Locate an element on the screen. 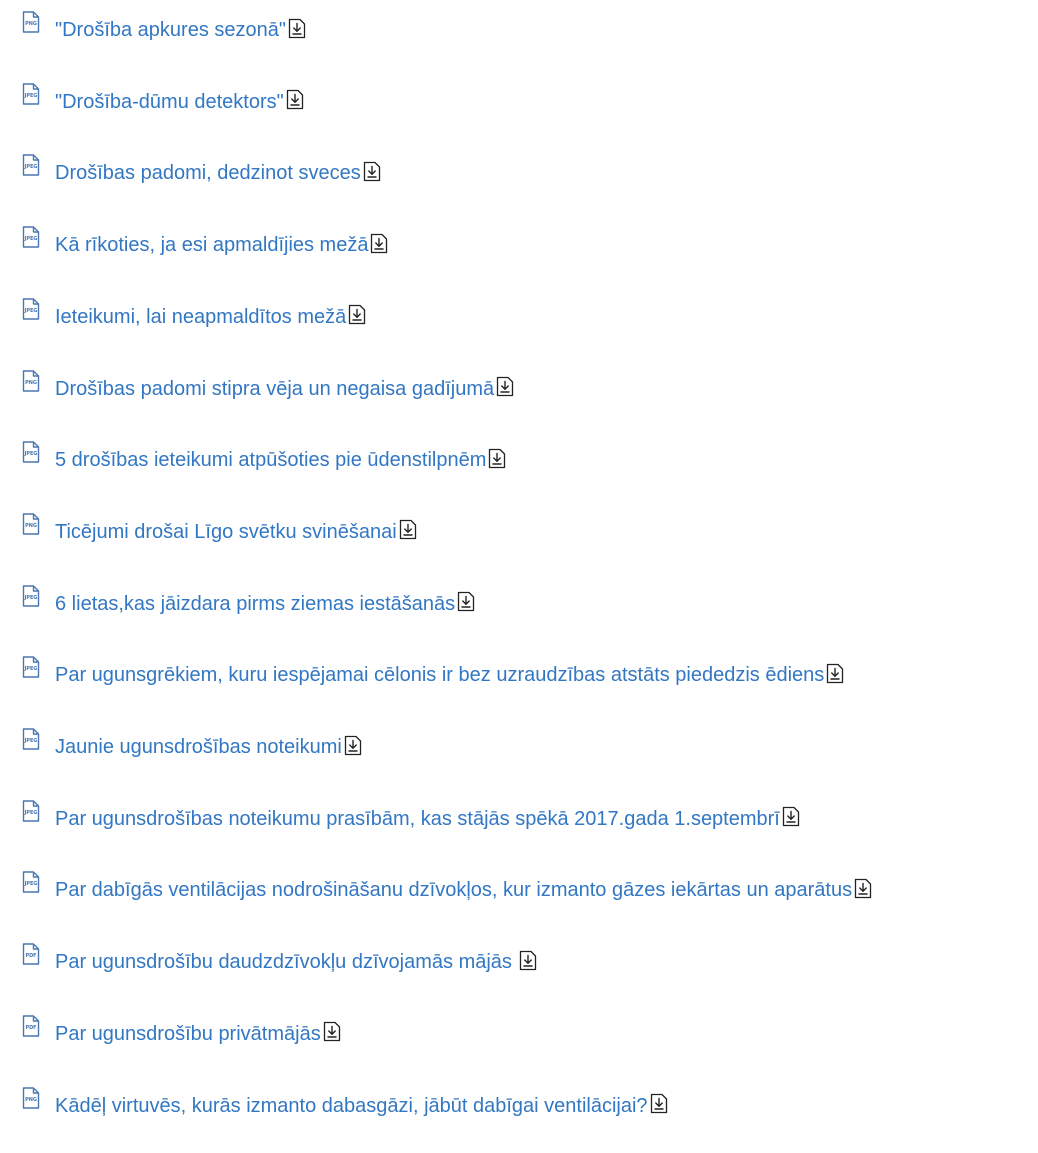 This screenshot has height=1153, width=1038. list-item: JPEG Jaunie ugunsdrošības noteikumi is located at coordinates (181, 748).